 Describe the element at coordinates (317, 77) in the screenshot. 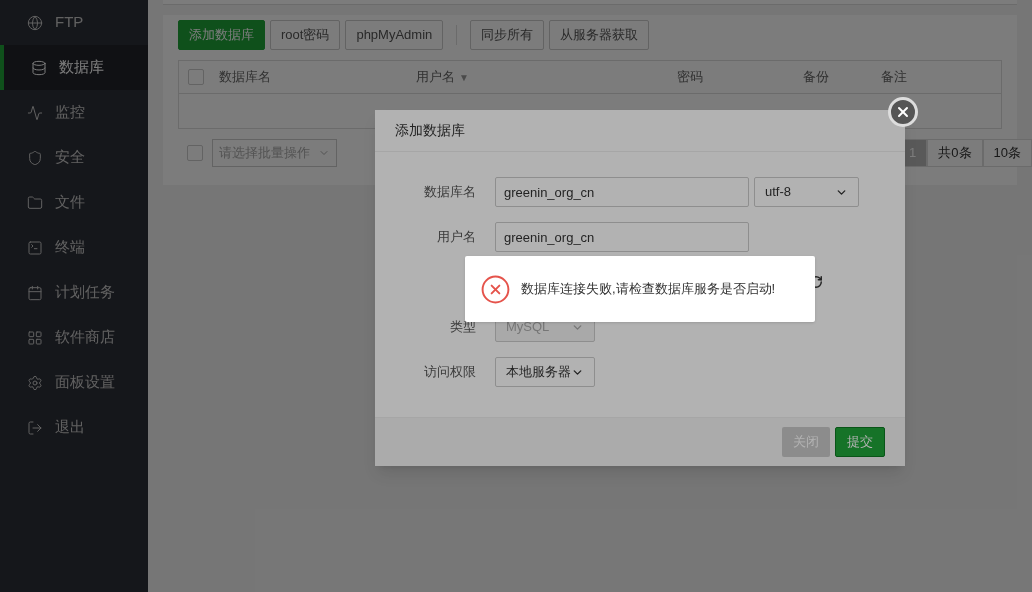

I see `column-header: 数据库名` at that location.